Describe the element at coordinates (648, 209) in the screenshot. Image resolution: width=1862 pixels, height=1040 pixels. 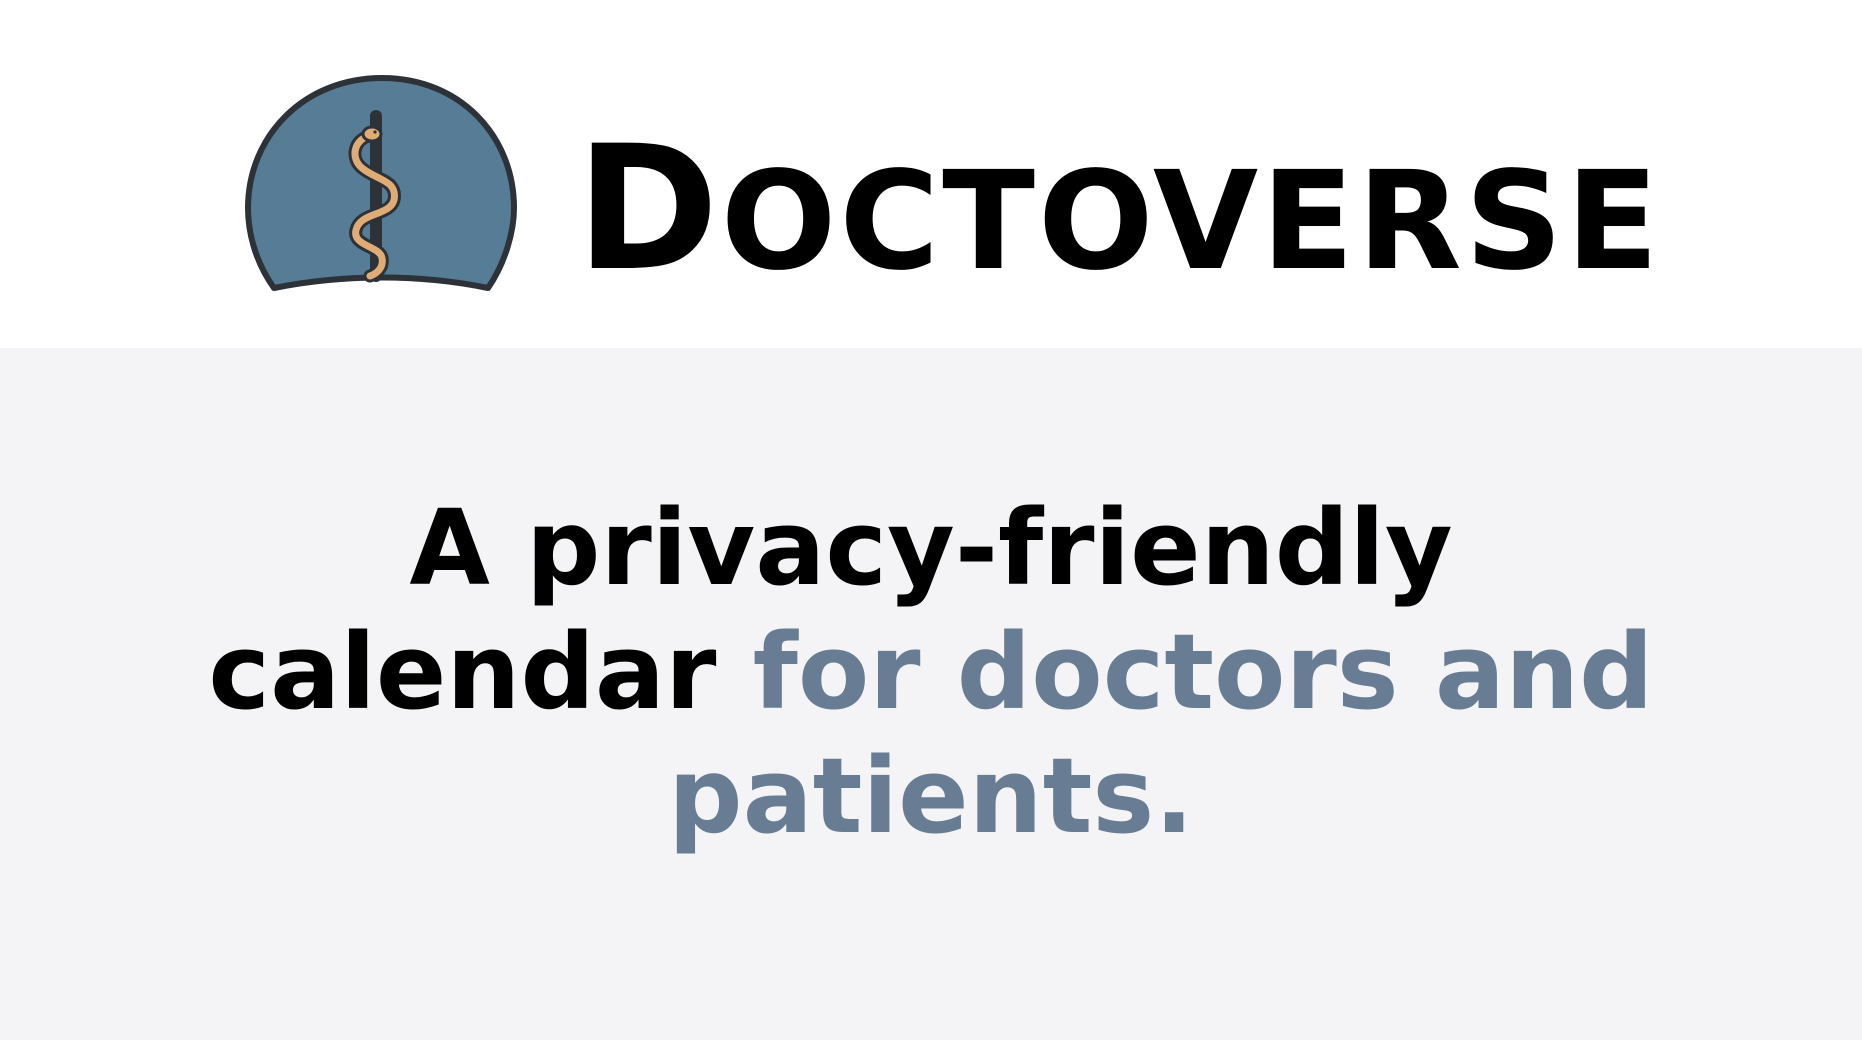
I see `brand-first-letter: D` at that location.